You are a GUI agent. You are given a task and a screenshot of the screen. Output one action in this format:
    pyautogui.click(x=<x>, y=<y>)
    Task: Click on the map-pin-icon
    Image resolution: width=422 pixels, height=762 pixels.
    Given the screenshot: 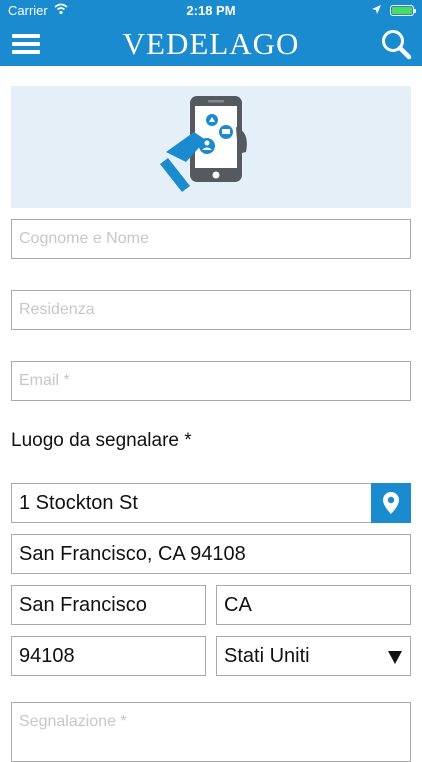 What is the action you would take?
    pyautogui.click(x=391, y=503)
    